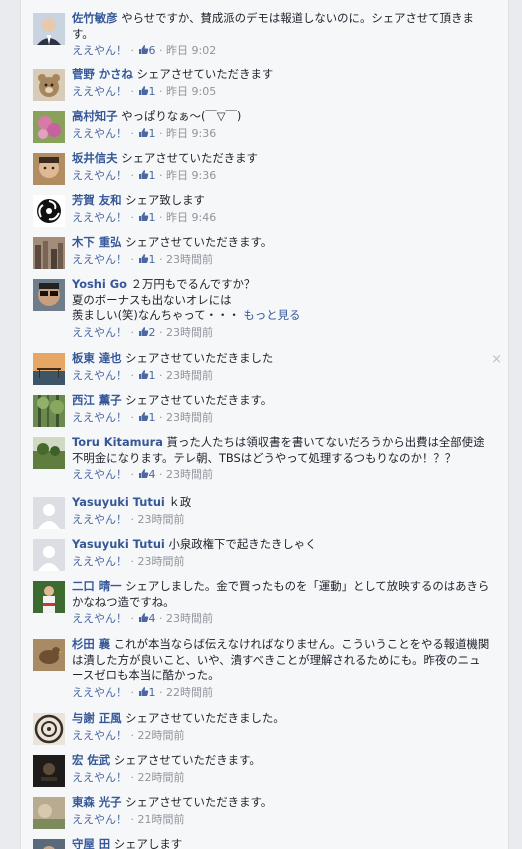  I want to click on avatar-landscape, so click(49, 453).